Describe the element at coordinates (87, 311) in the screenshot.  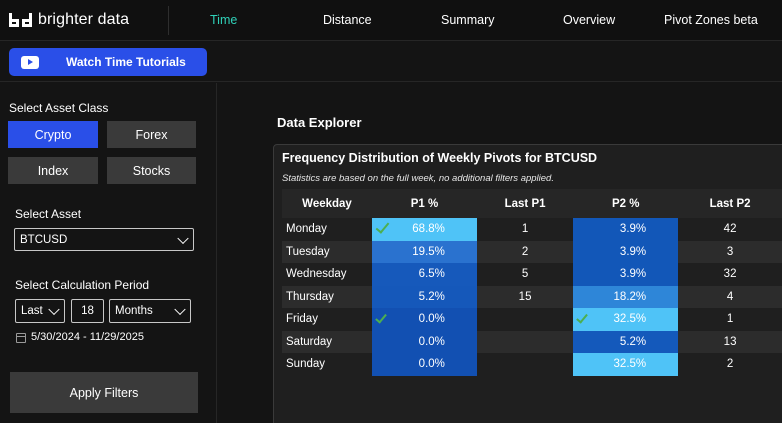
I see `period-count-input: 18` at that location.